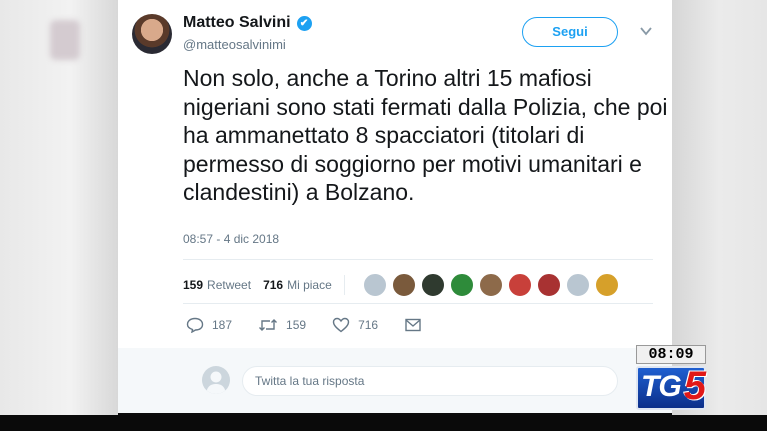 This screenshot has height=431, width=767. What do you see at coordinates (309, 285) in the screenshot?
I see `like-stat-label: Mi piace` at bounding box center [309, 285].